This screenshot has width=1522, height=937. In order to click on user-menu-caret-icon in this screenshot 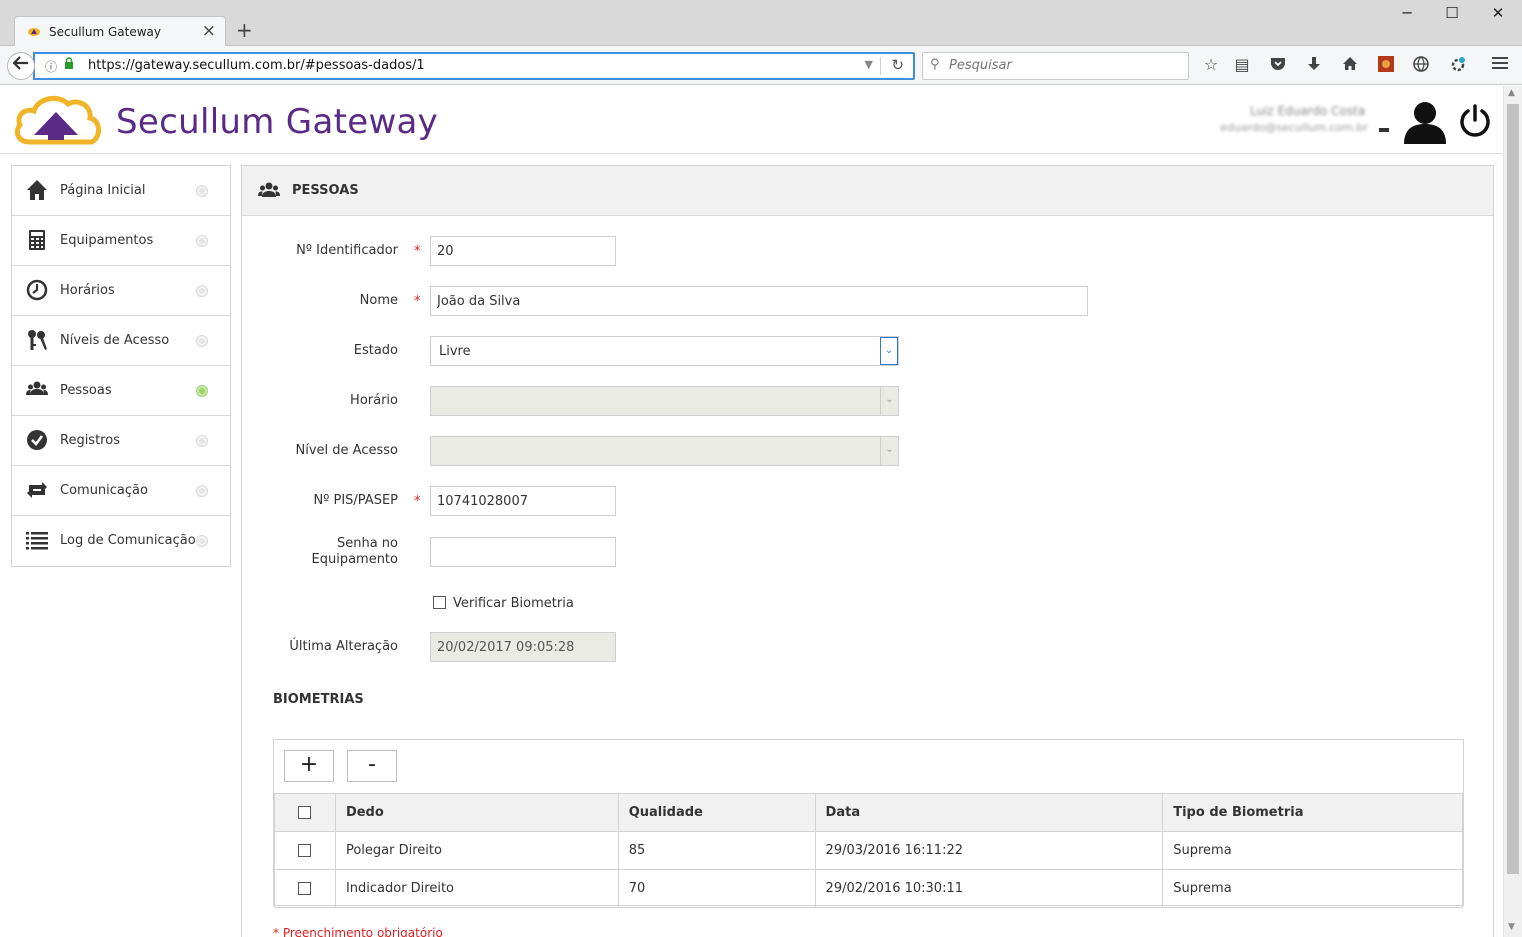, I will do `click(1384, 130)`.